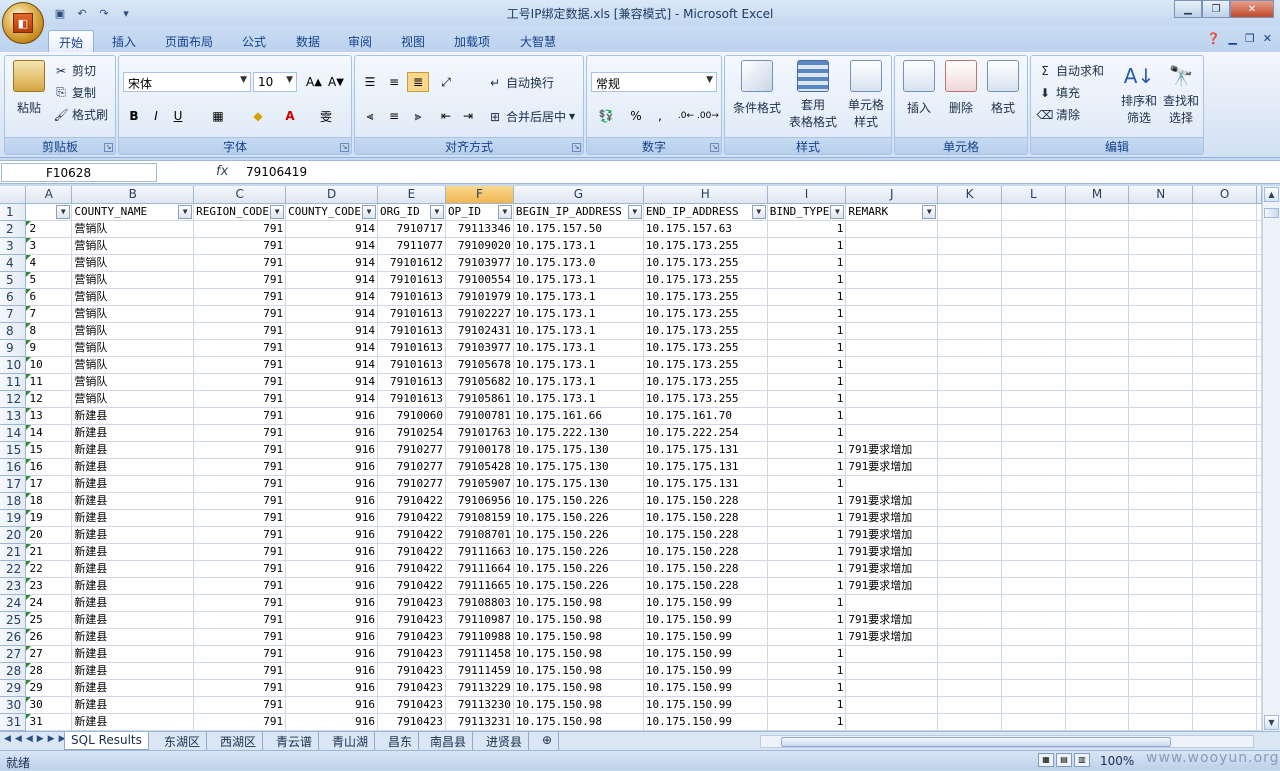  I want to click on scroll-thumb, so click(1271, 213).